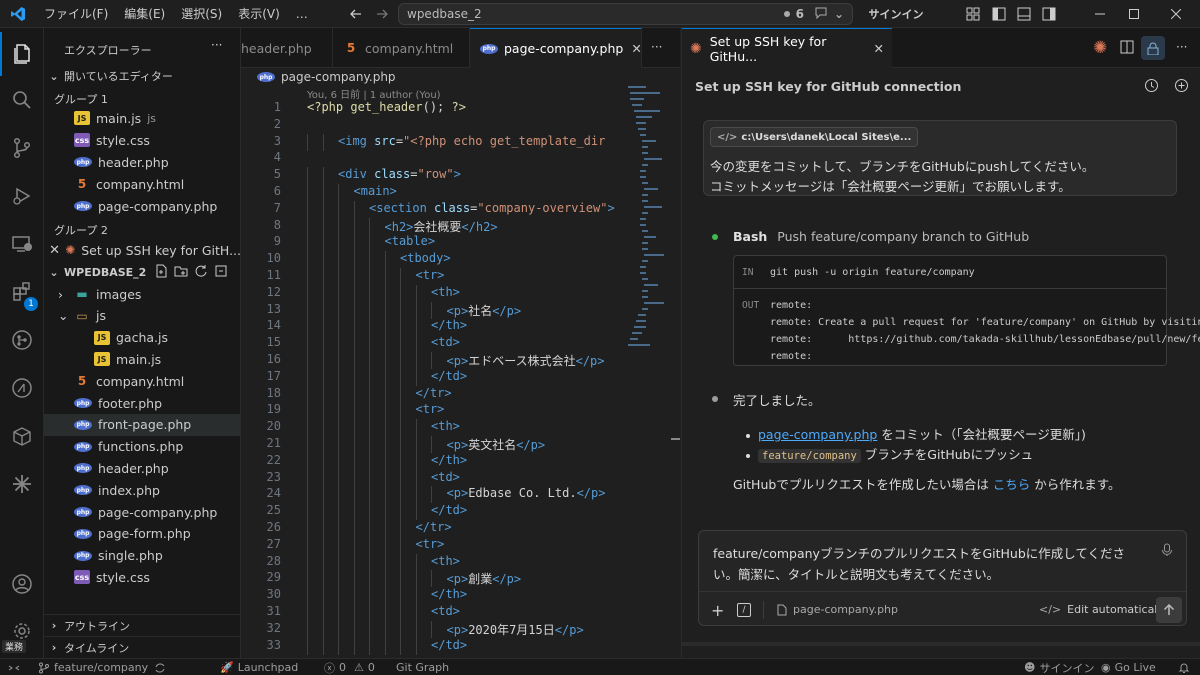 Image resolution: width=1200 pixels, height=675 pixels. Describe the element at coordinates (22, 584) in the screenshot. I see `account-icon` at that location.